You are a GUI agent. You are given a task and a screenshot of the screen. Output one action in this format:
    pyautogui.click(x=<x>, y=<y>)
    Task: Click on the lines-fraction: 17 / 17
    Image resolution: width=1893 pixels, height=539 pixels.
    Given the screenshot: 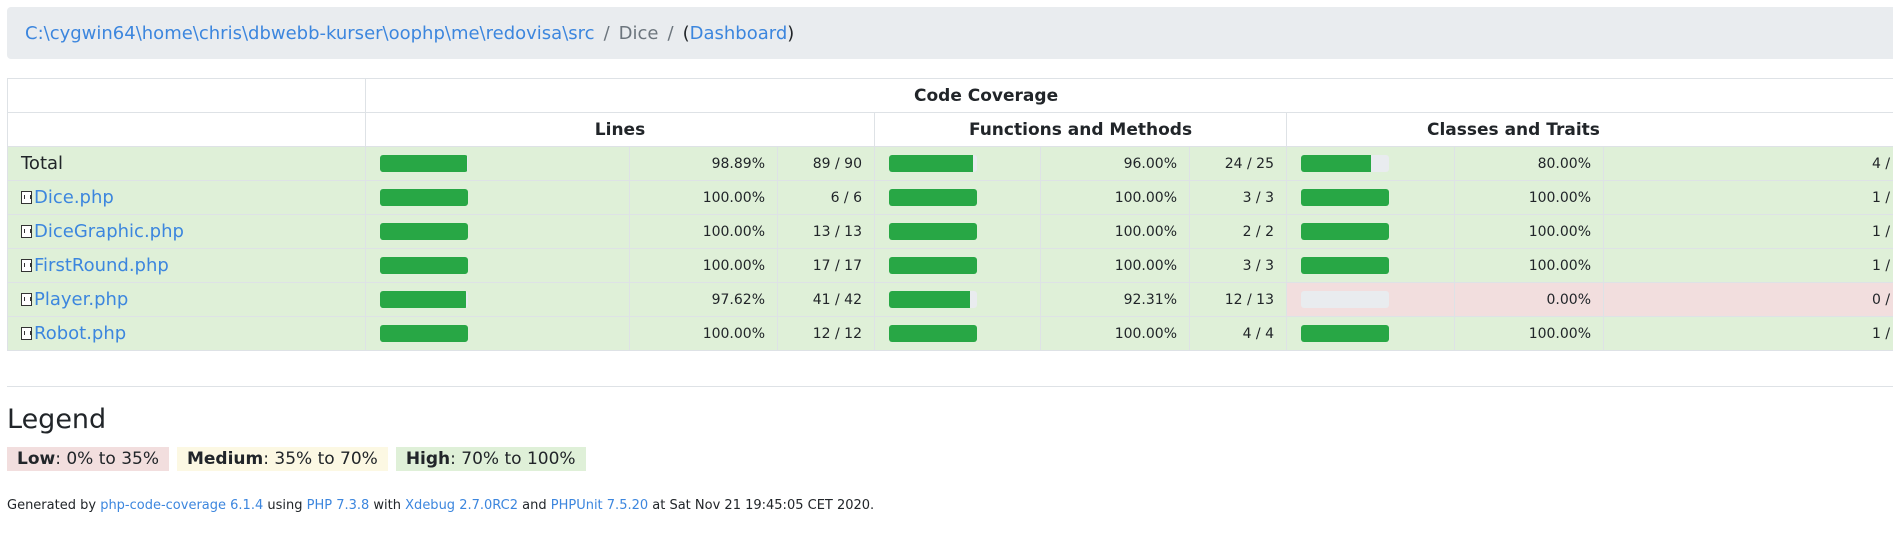 What is the action you would take?
    pyautogui.click(x=826, y=265)
    